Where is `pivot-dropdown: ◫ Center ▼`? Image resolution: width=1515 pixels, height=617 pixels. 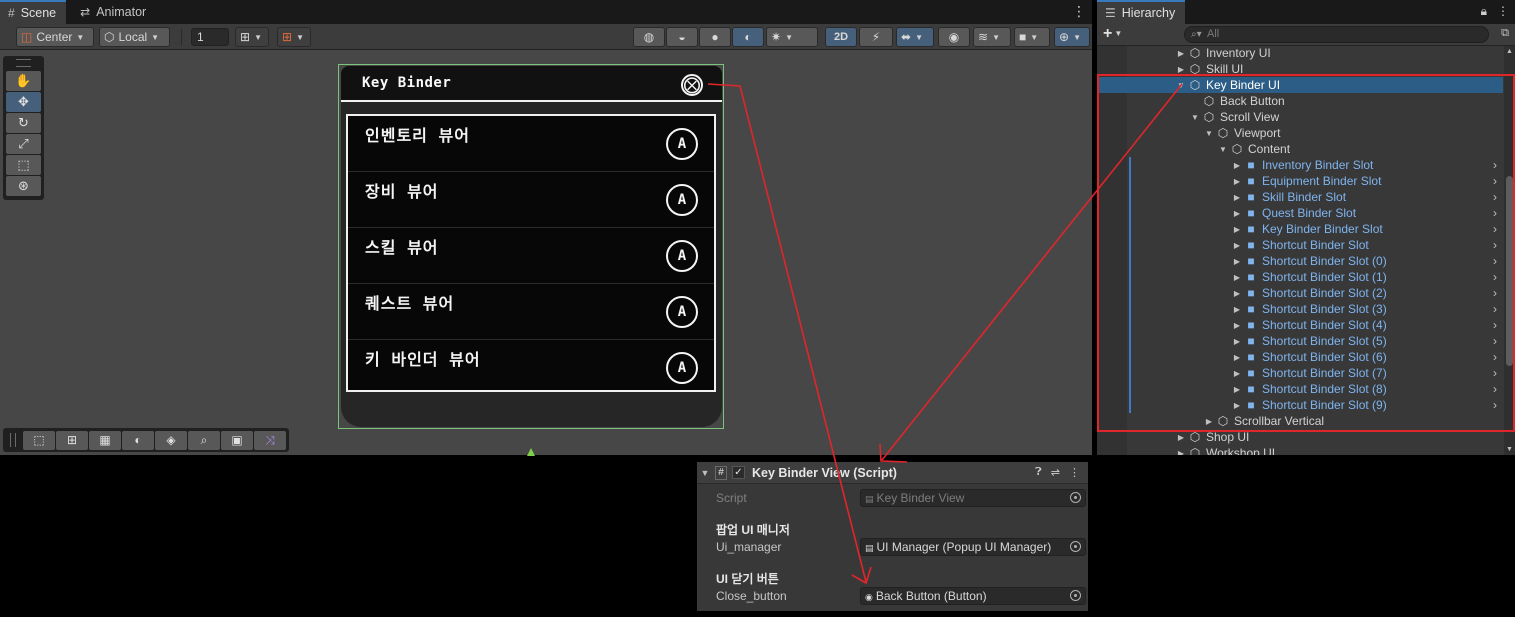
pivot-dropdown: ◫ Center ▼ is located at coordinates (55, 37).